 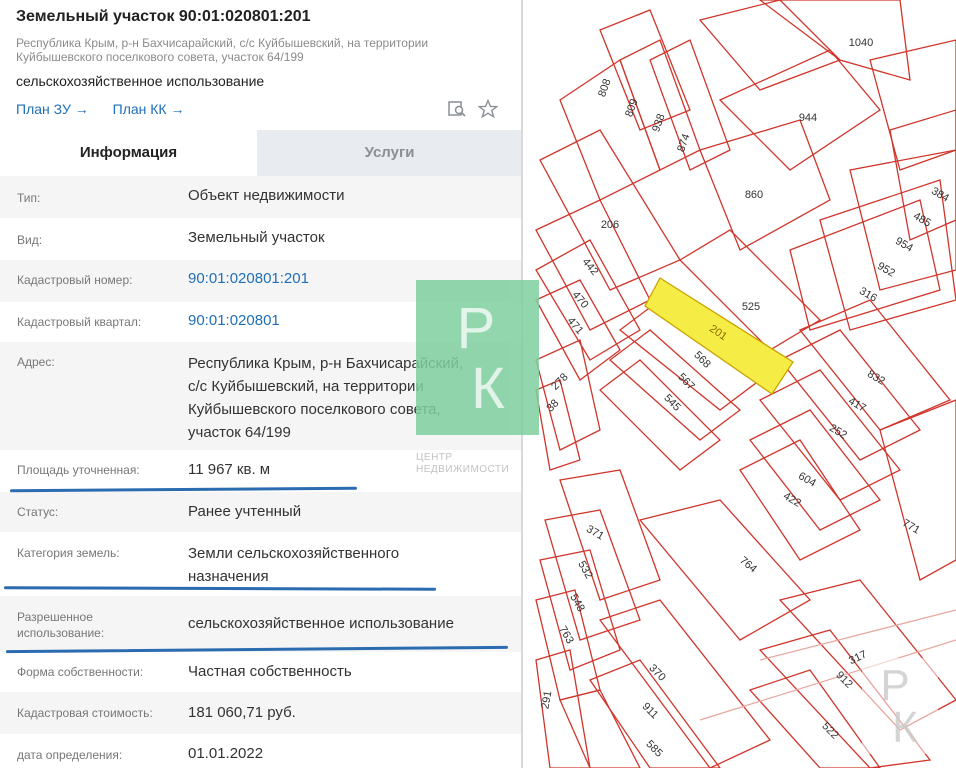 What do you see at coordinates (577, 603) in the screenshot?
I see `parcel-label: 548` at bounding box center [577, 603].